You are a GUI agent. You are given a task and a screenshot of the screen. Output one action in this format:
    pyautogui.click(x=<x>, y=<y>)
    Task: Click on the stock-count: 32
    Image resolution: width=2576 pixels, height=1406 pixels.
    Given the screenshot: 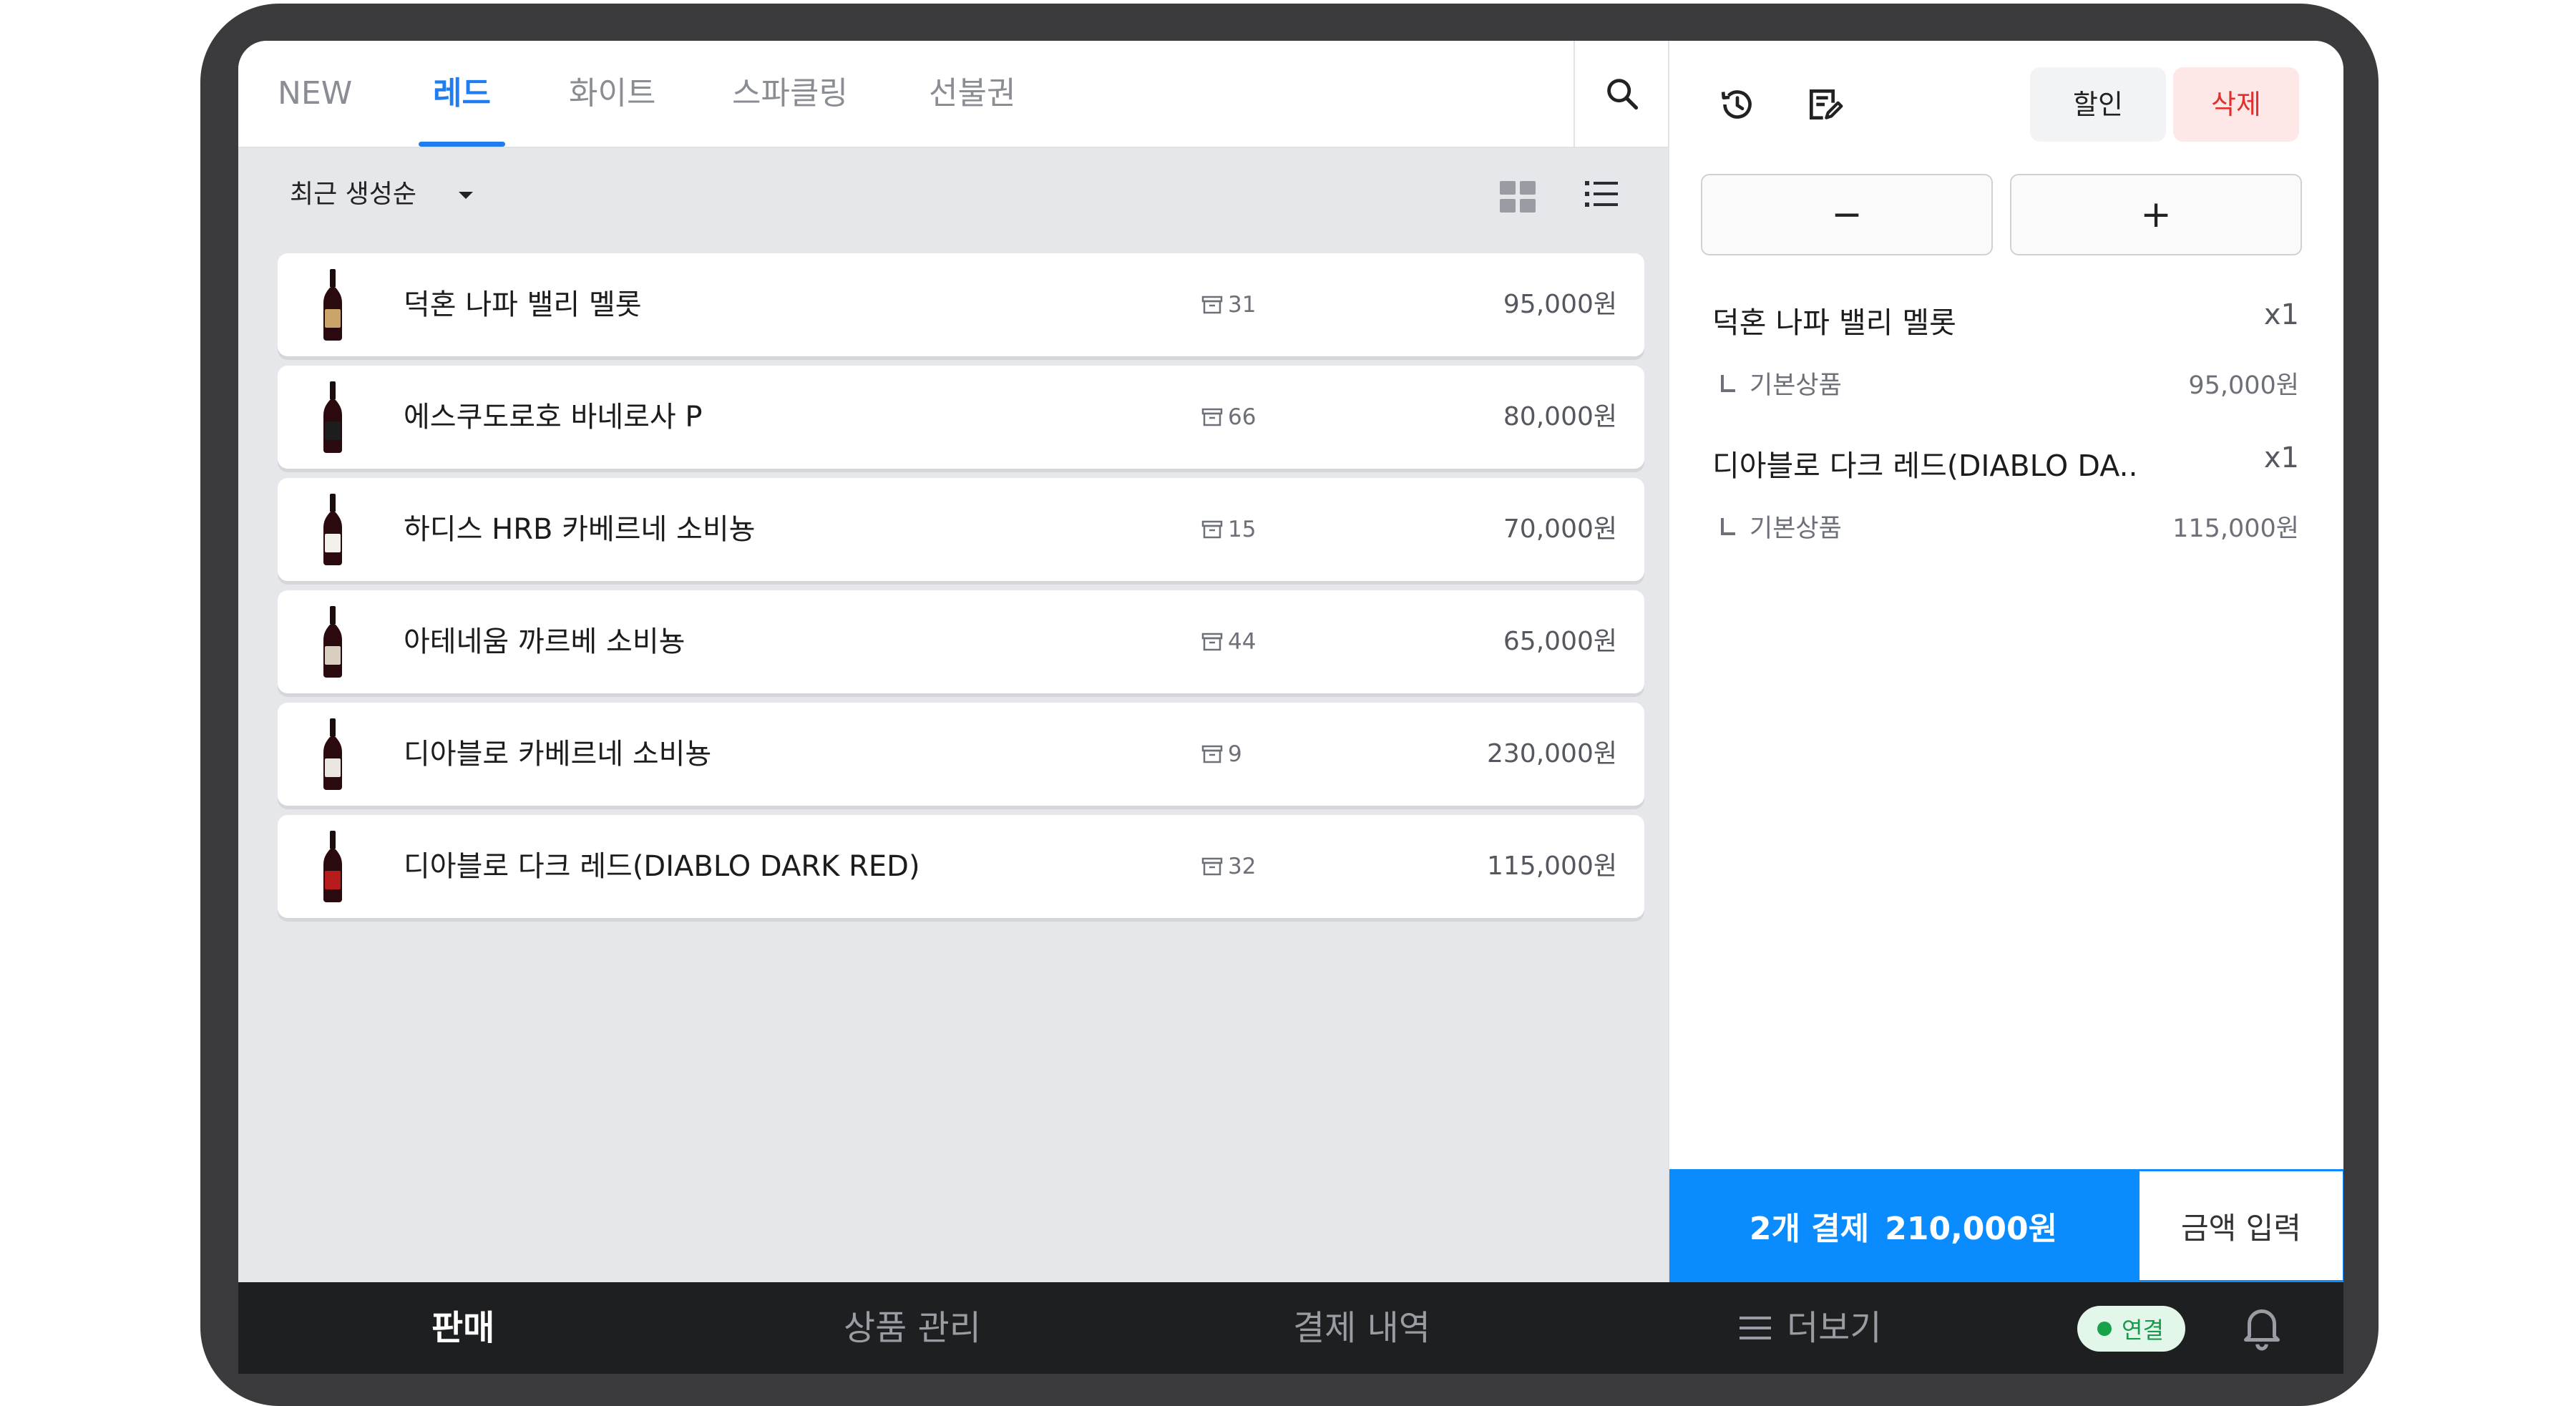 What is the action you would take?
    pyautogui.click(x=1228, y=866)
    